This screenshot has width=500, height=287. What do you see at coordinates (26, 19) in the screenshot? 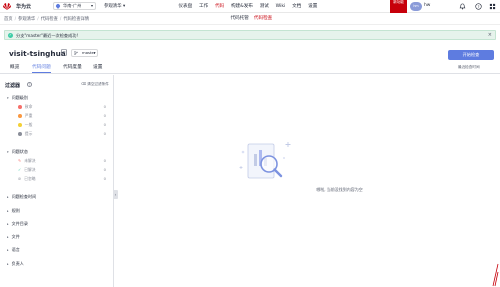
I see `breadcrumb-project: 参观清华` at bounding box center [26, 19].